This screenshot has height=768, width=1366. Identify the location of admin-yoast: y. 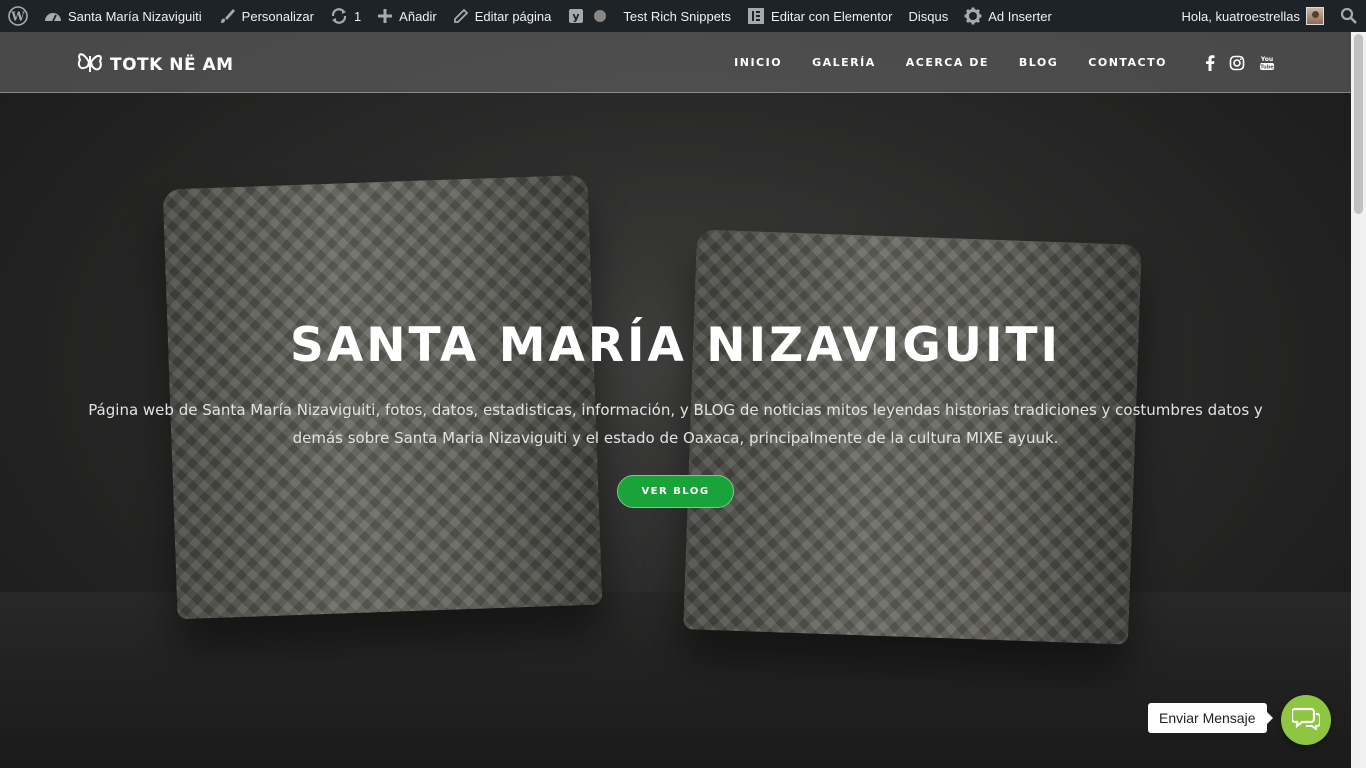
(587, 16).